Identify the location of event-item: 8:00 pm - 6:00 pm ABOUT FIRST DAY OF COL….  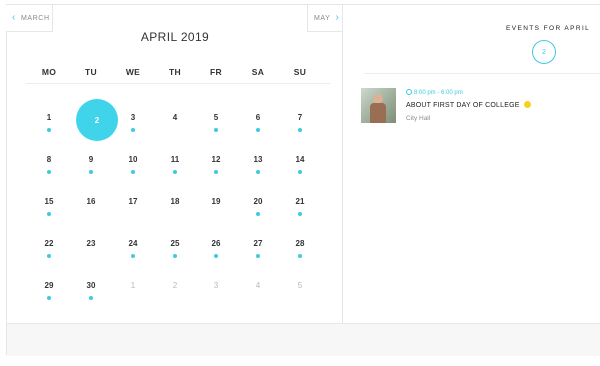
(471, 107).